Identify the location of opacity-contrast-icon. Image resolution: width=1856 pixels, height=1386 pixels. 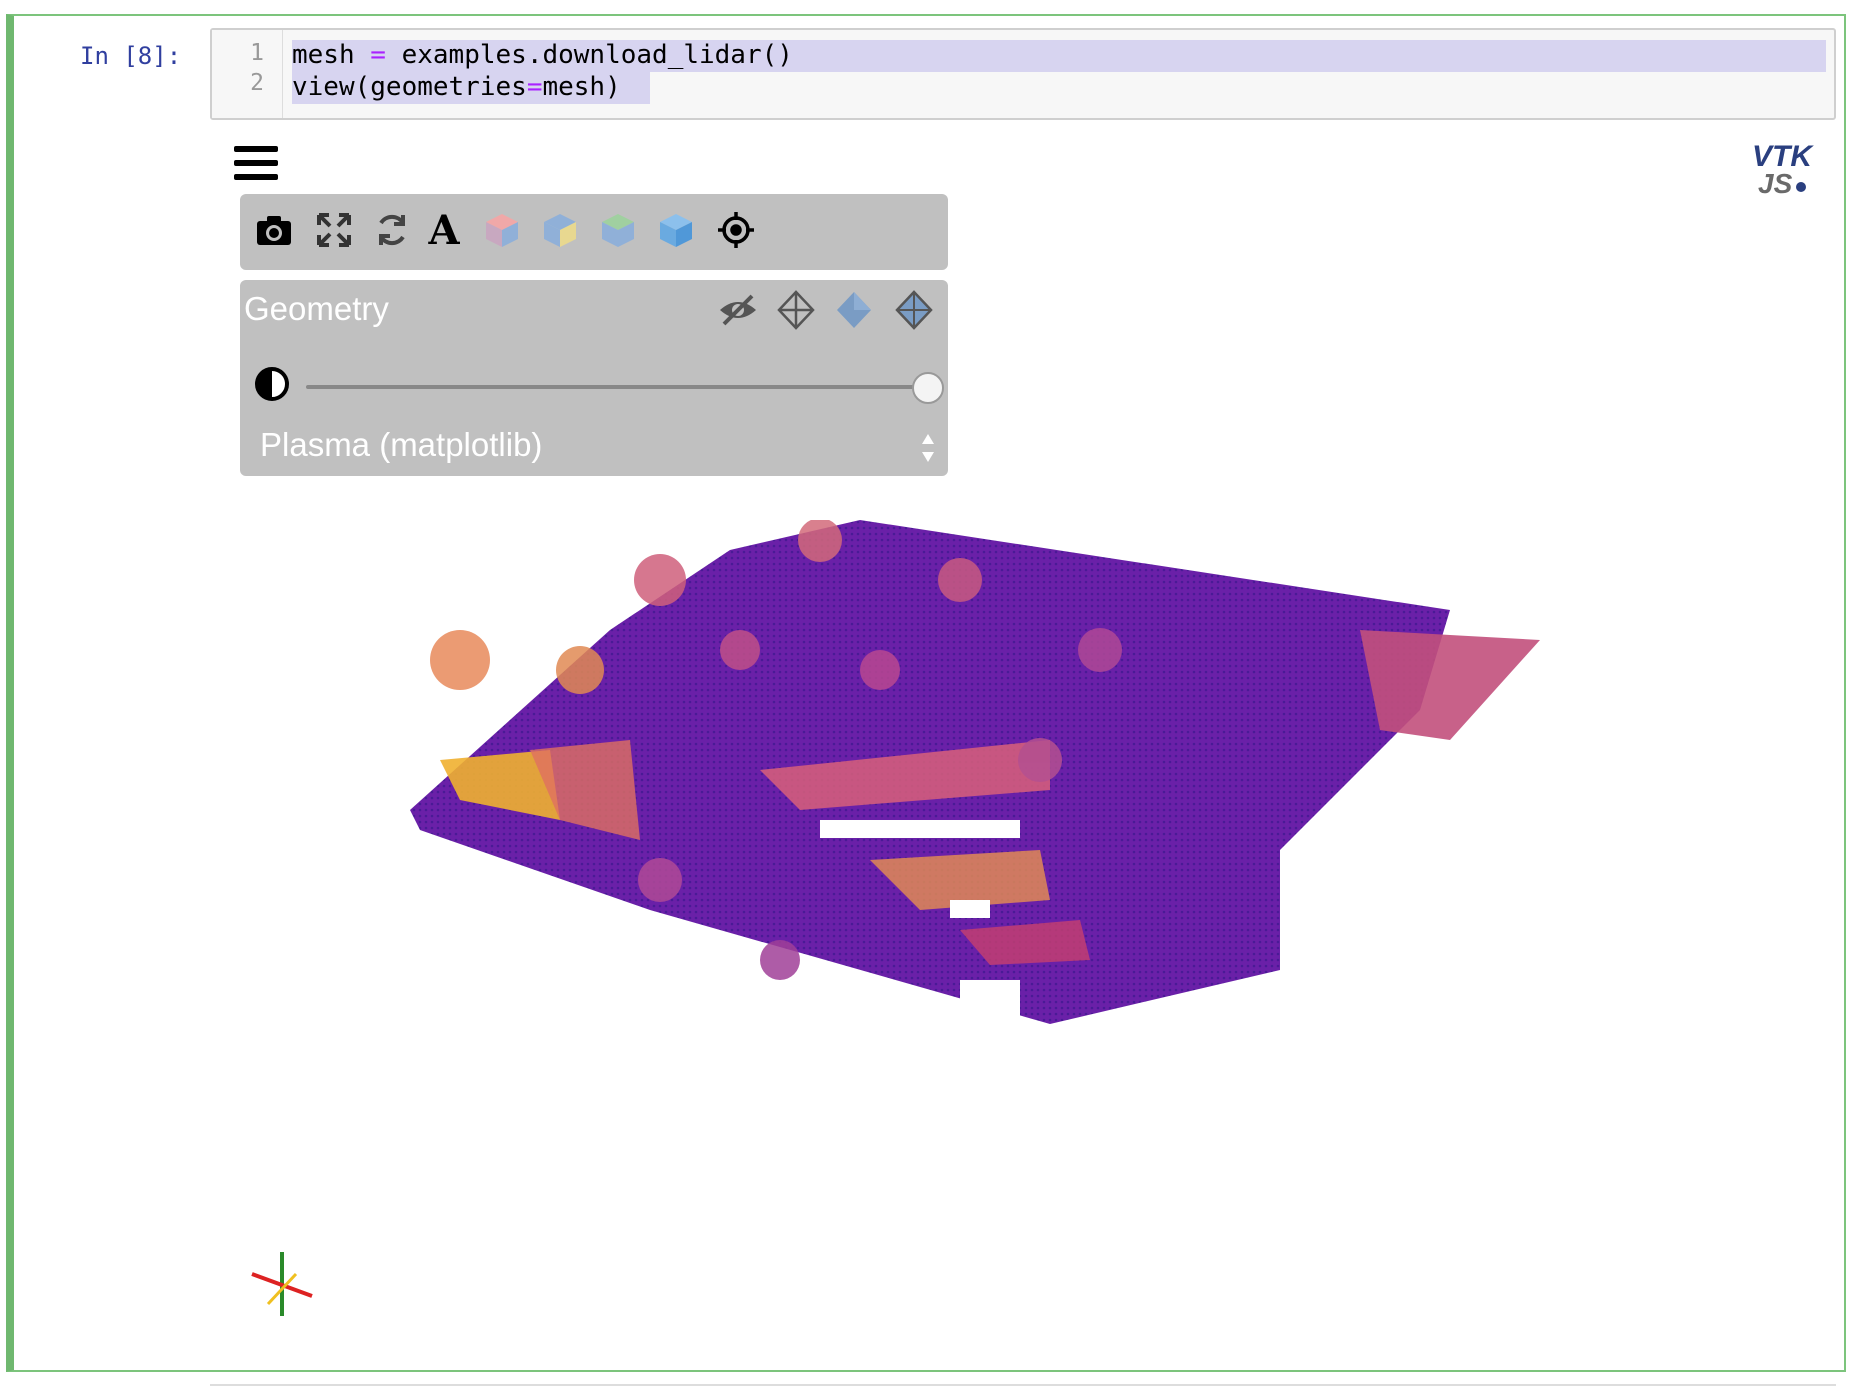
(272, 384).